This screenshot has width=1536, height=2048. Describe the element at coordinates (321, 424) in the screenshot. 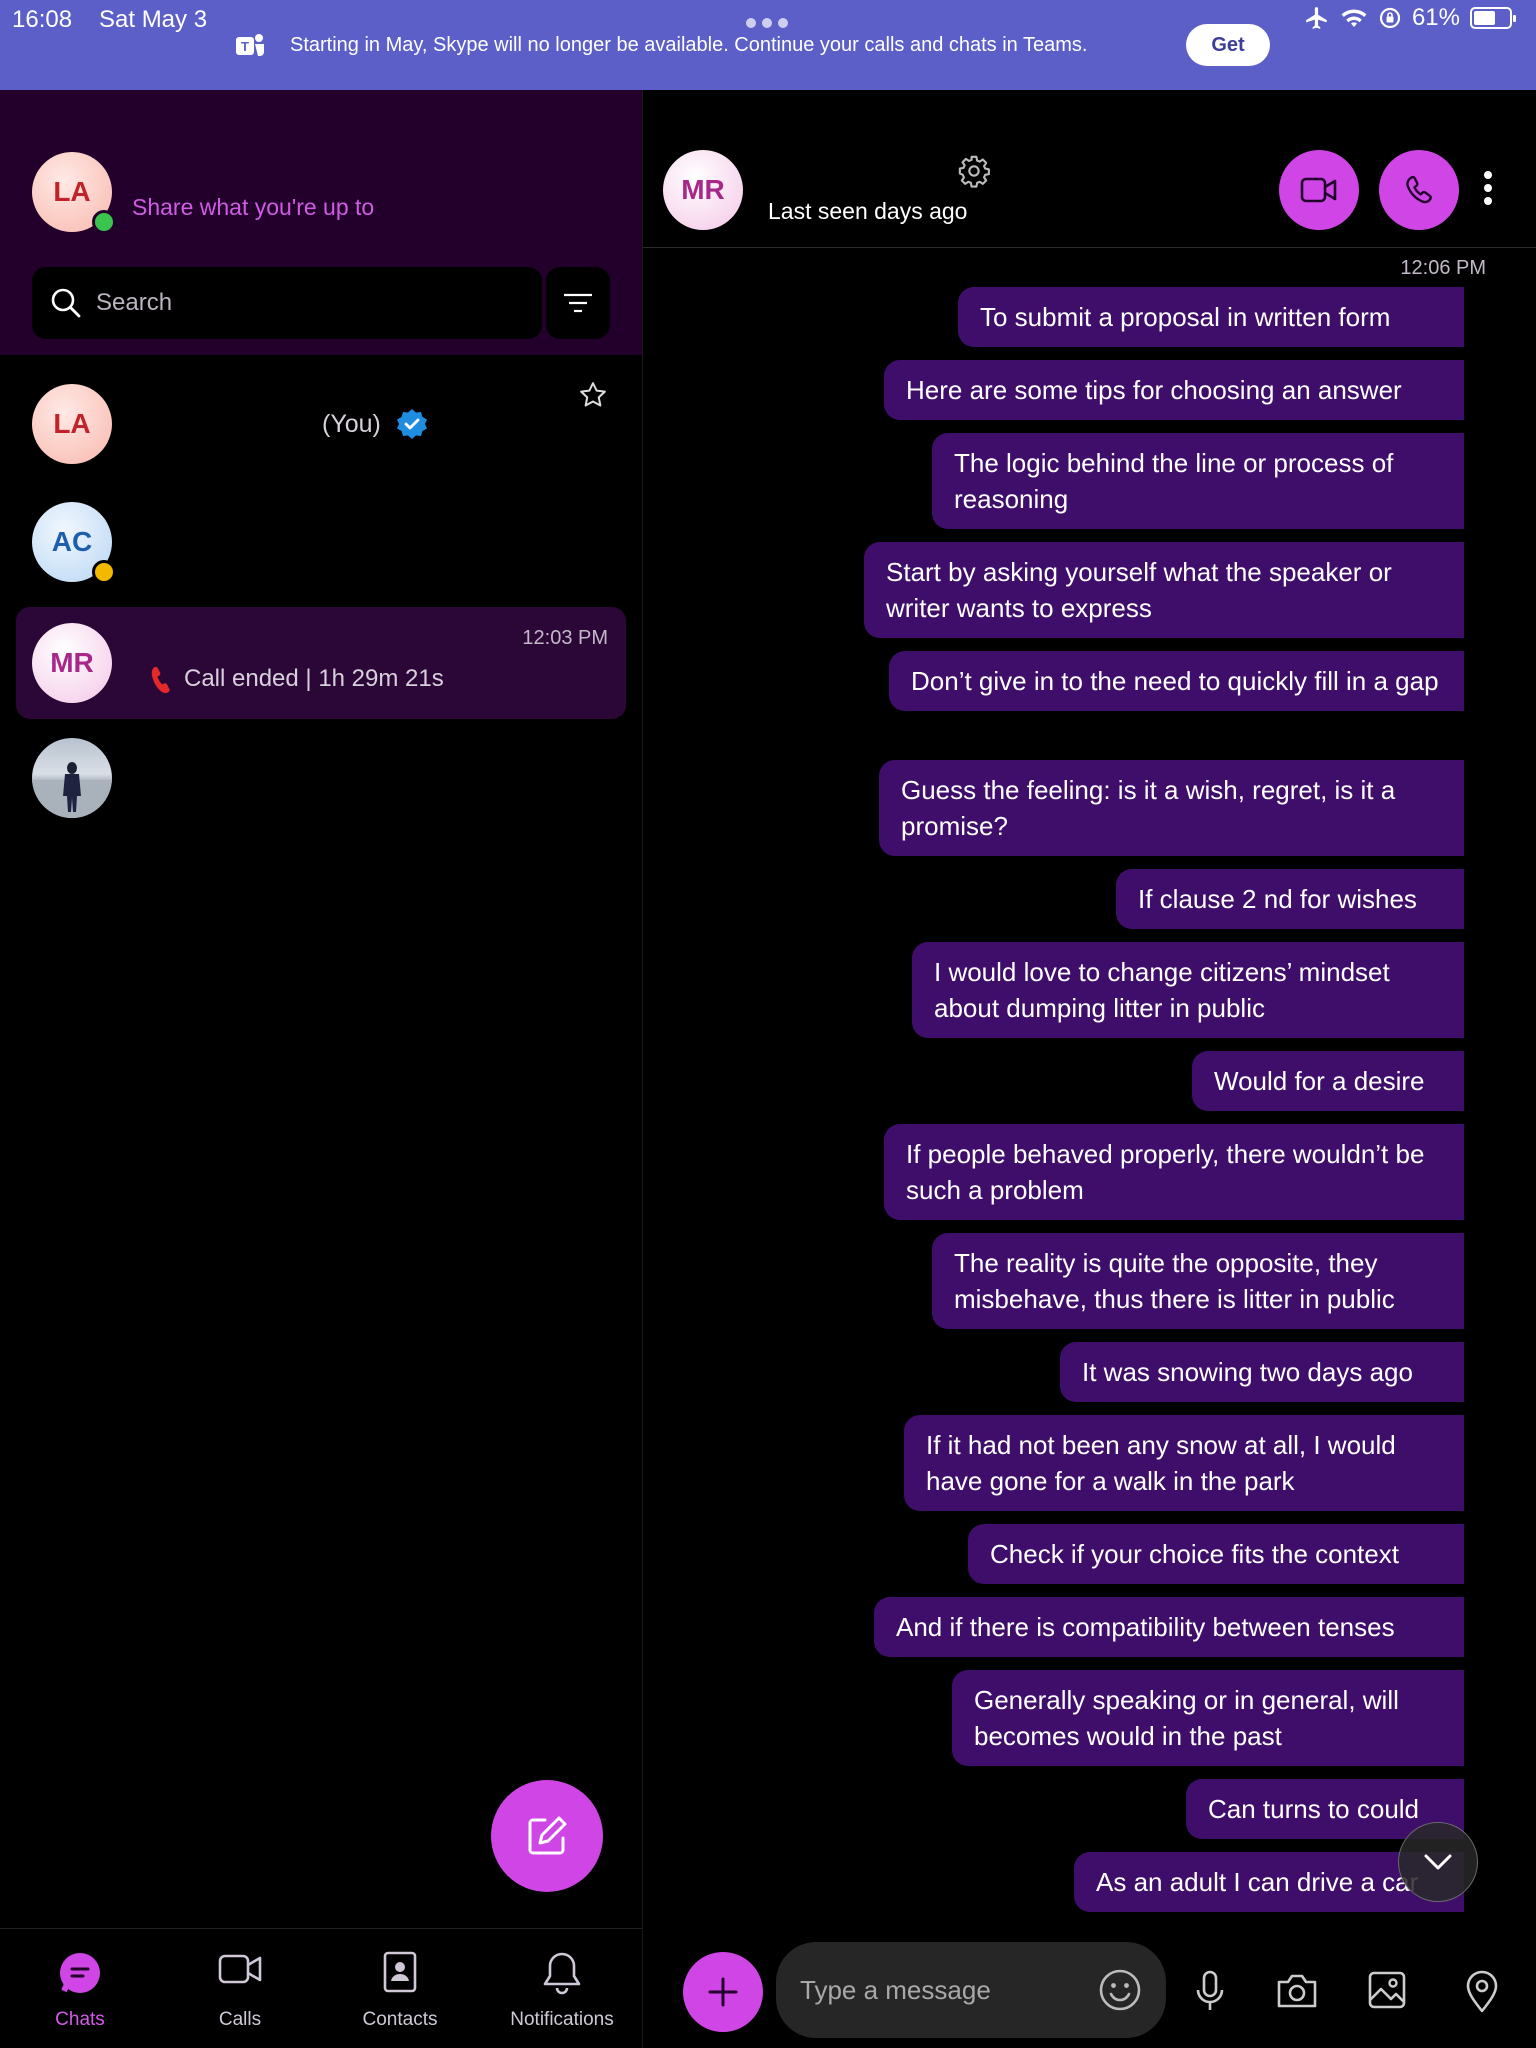

I see `chat-list-item-self: LA` at that location.